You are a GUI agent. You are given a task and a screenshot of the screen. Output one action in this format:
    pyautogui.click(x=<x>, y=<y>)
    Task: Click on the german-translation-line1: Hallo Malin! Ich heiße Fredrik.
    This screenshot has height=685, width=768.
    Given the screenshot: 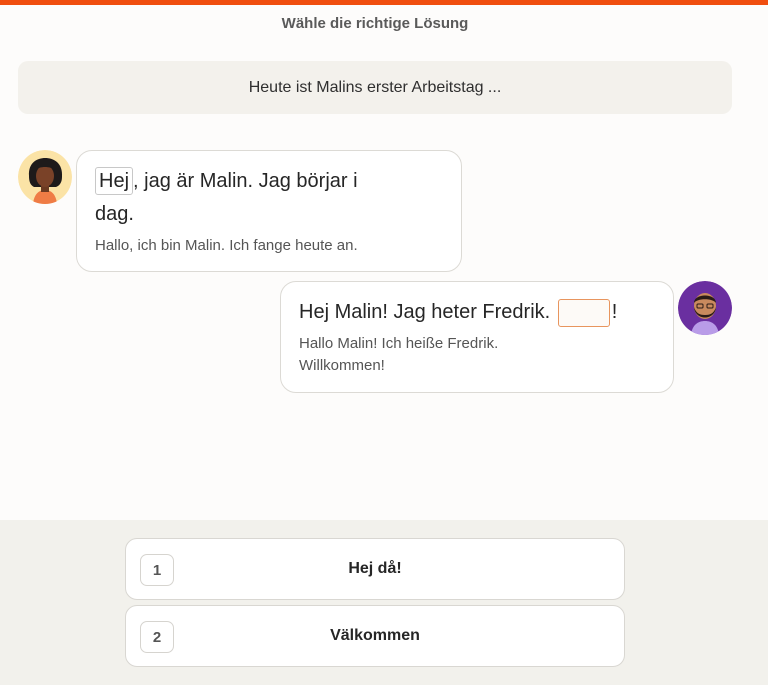 What is the action you would take?
    pyautogui.click(x=399, y=343)
    